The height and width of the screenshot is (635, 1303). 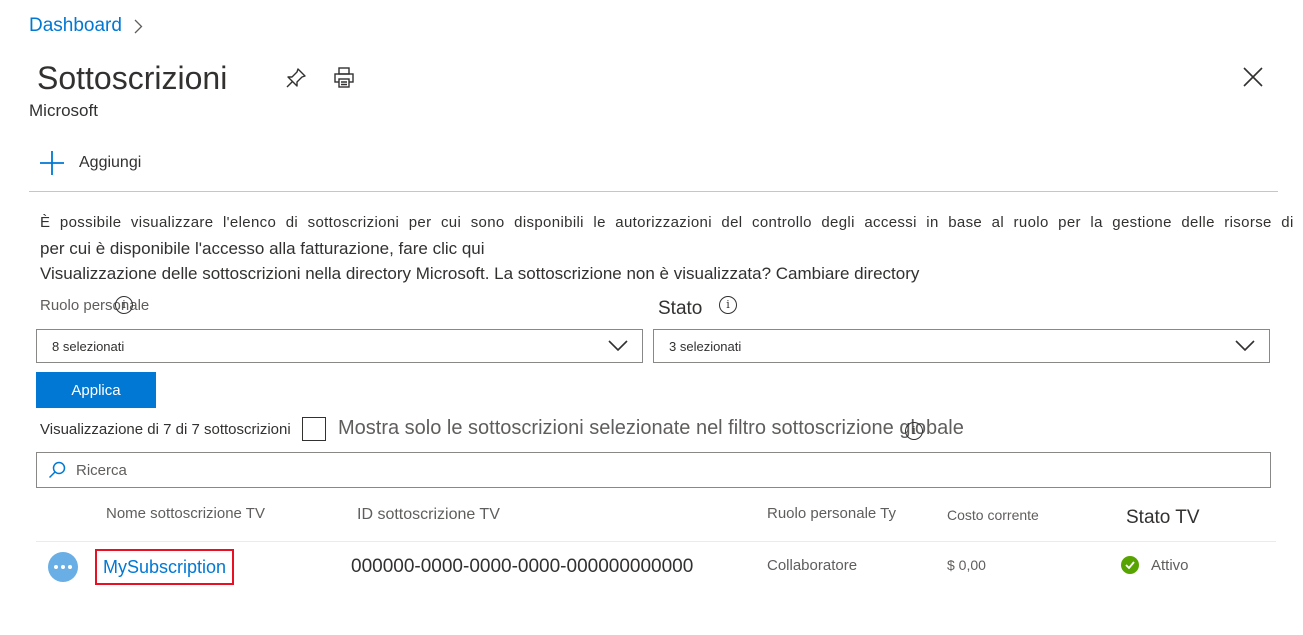 What do you see at coordinates (344, 78) in the screenshot?
I see `print-icon` at bounding box center [344, 78].